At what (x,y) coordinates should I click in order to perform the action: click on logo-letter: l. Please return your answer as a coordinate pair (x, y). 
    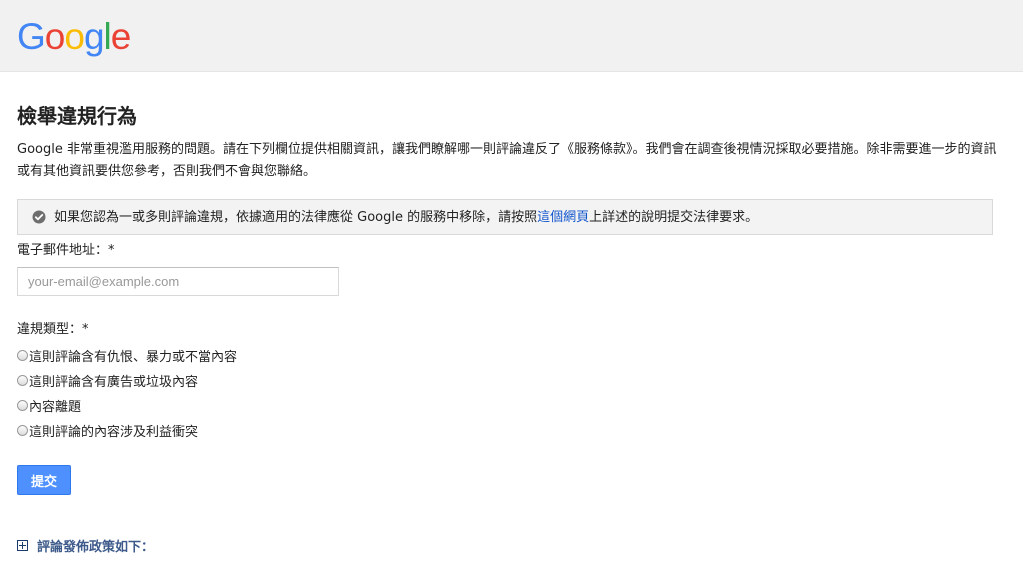
    Looking at the image, I should click on (107, 36).